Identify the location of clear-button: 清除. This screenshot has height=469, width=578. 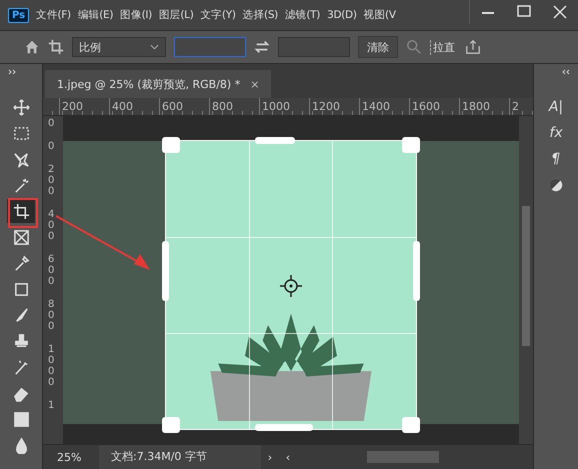
(378, 47).